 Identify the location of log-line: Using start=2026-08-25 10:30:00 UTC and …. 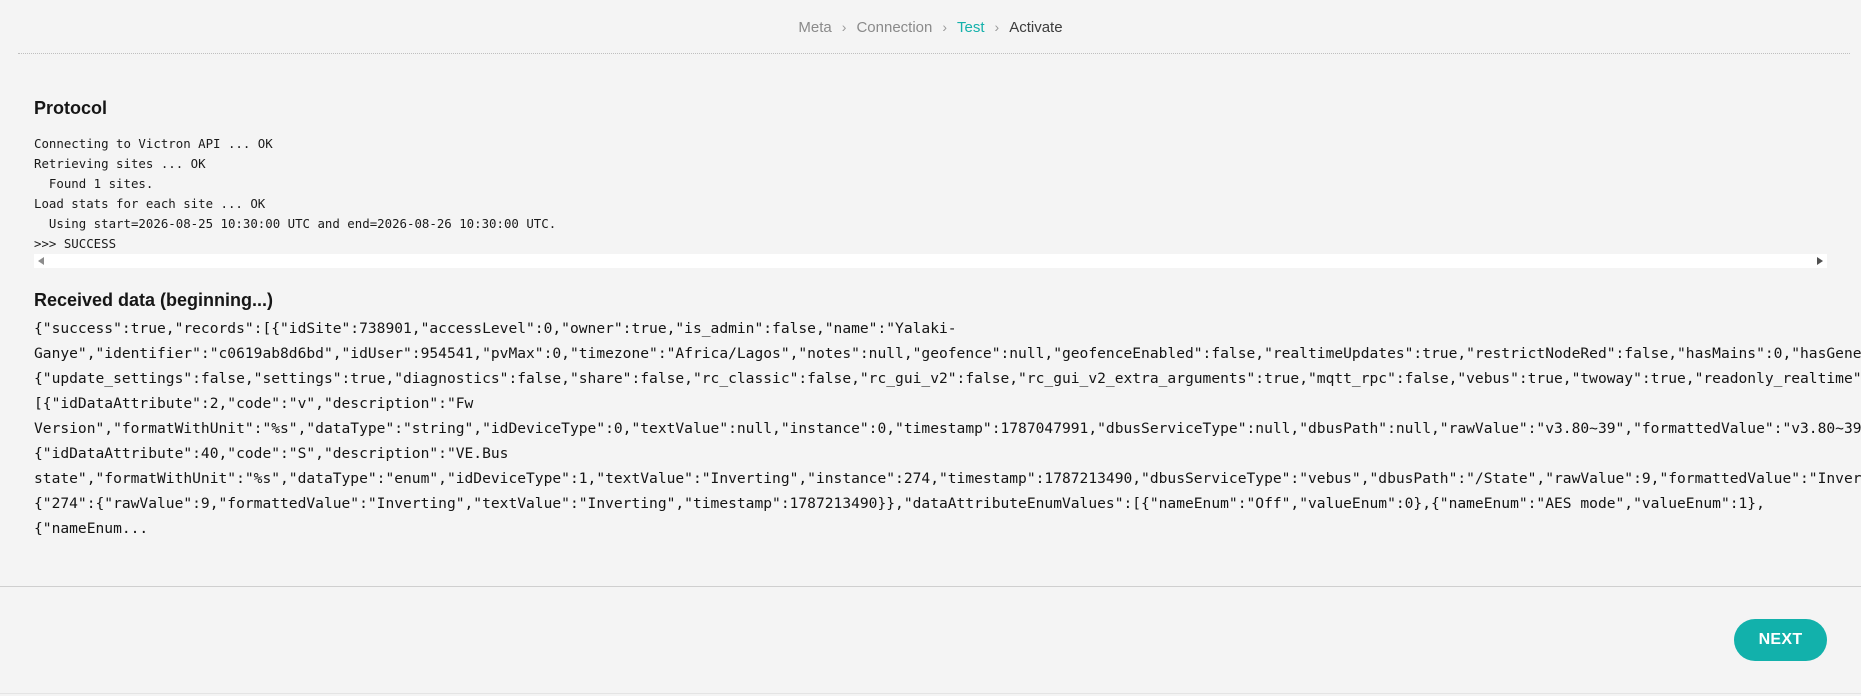
(295, 223).